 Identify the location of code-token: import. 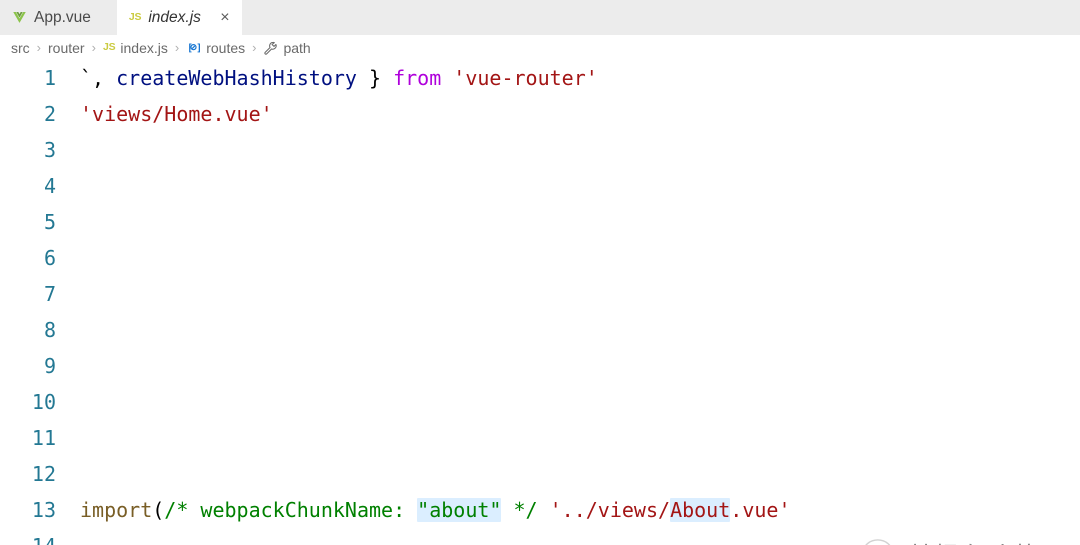
(116, 510).